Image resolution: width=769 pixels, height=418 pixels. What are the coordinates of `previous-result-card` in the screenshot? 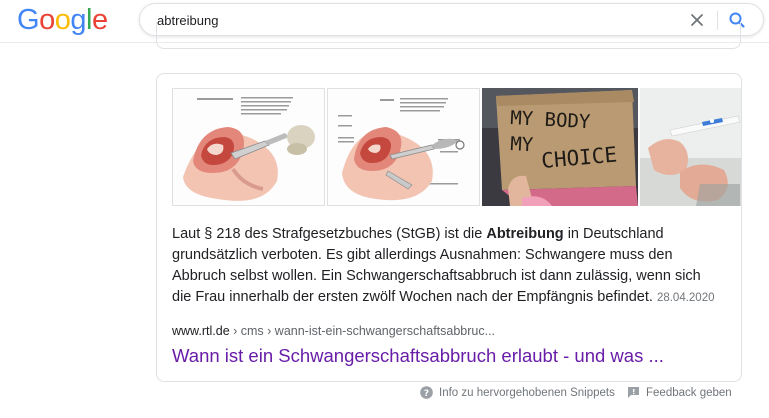 It's located at (448, 35).